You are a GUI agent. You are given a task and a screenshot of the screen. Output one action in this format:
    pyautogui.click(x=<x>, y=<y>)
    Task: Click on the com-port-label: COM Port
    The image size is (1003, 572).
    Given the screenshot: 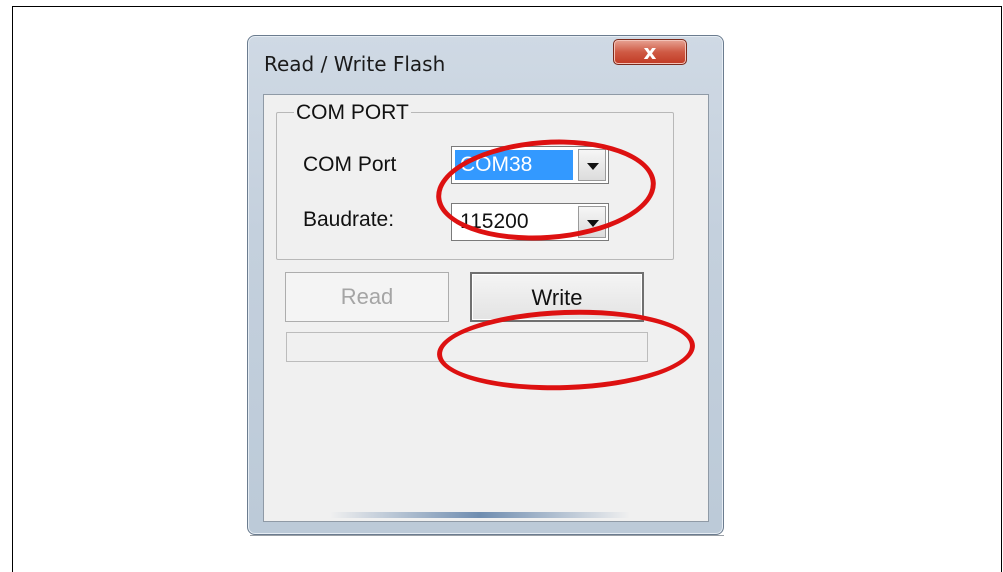 What is the action you would take?
    pyautogui.click(x=350, y=164)
    